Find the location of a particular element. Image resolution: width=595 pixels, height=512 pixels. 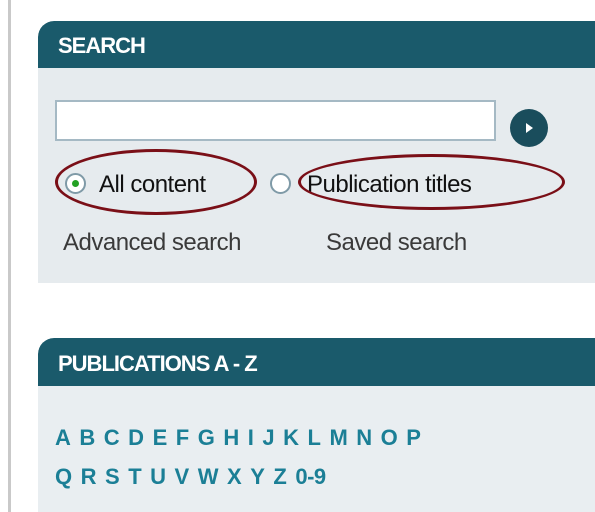

search-input is located at coordinates (275, 120).